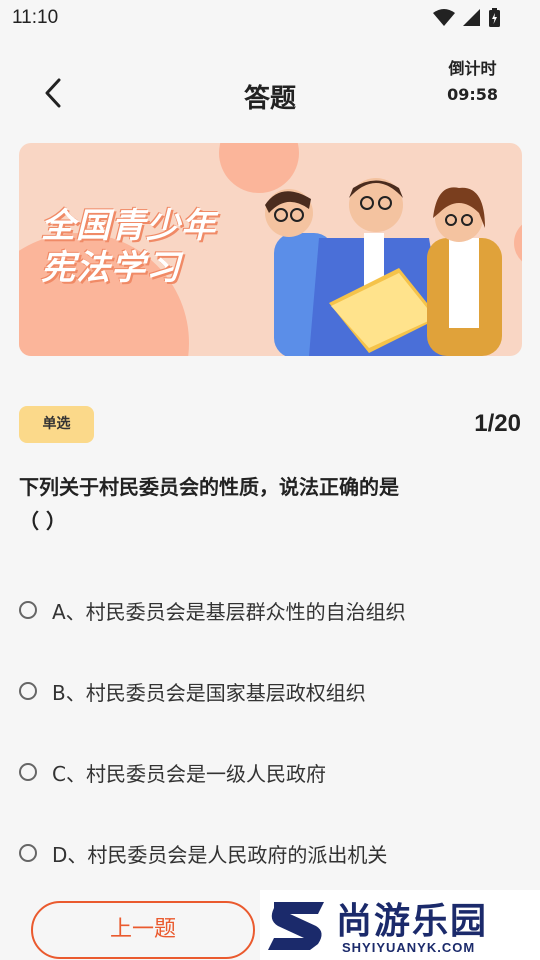  What do you see at coordinates (412, 921) in the screenshot?
I see `watermark-title: 尚游乐园` at bounding box center [412, 921].